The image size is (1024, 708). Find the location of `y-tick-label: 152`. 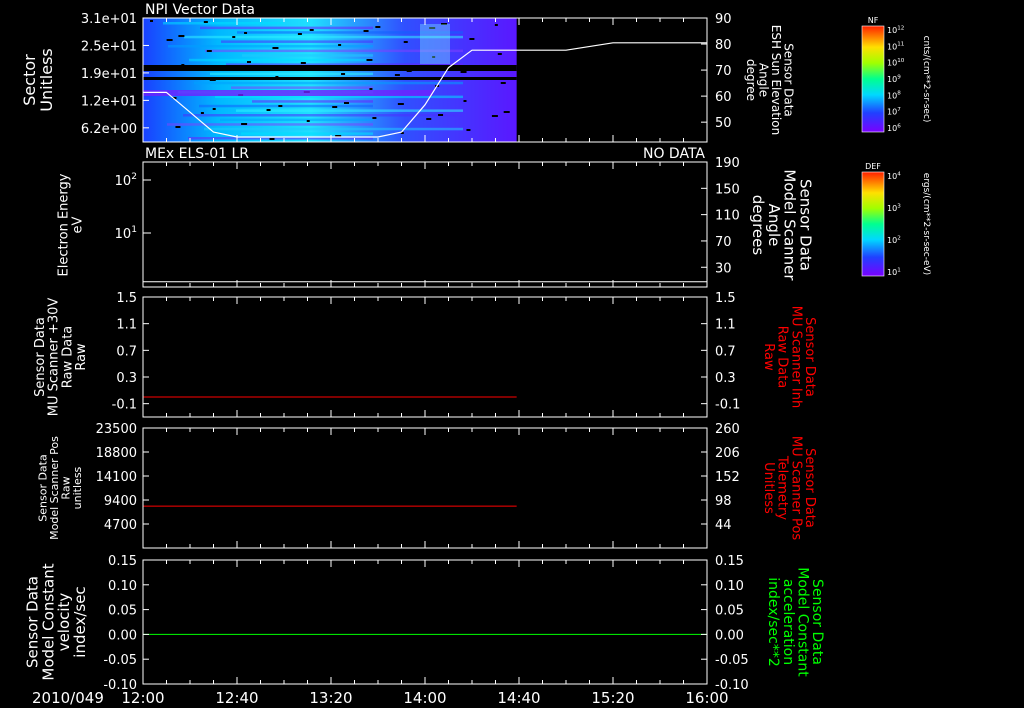

y-tick-label: 152 is located at coordinates (727, 477).